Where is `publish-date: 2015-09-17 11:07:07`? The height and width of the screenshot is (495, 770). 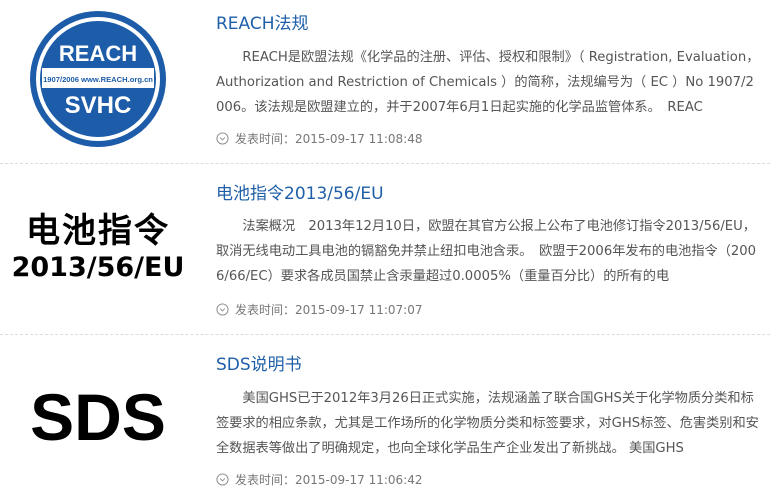 publish-date: 2015-09-17 11:07:07 is located at coordinates (359, 309).